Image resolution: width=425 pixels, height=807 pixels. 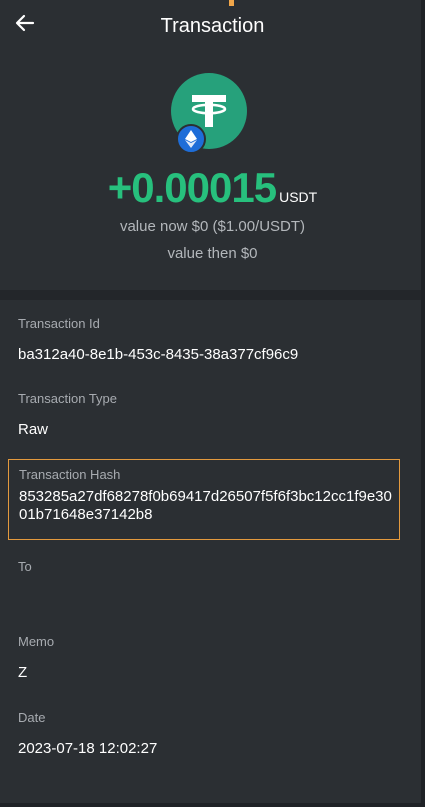 I want to click on date-value: 2023-07-18 12:02:27, so click(x=88, y=748).